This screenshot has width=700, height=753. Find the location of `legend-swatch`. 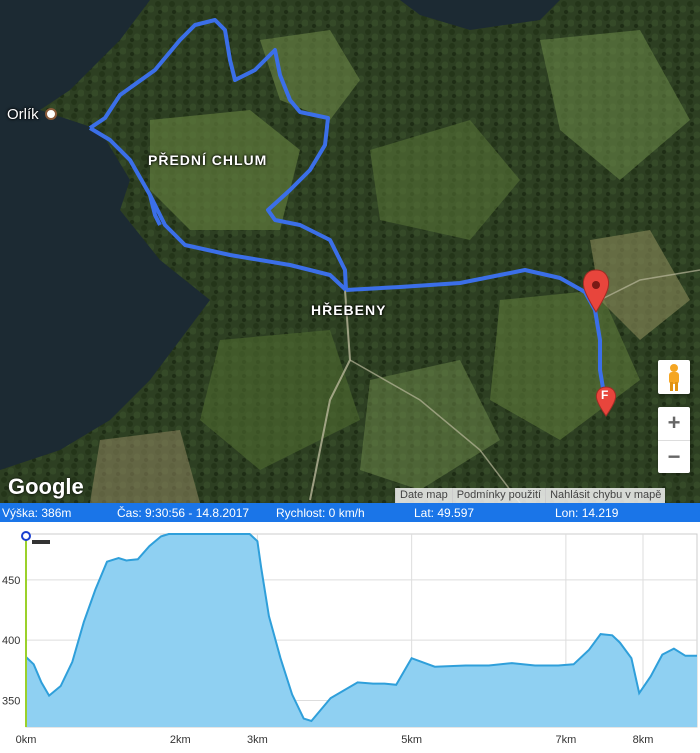

legend-swatch is located at coordinates (41, 542).